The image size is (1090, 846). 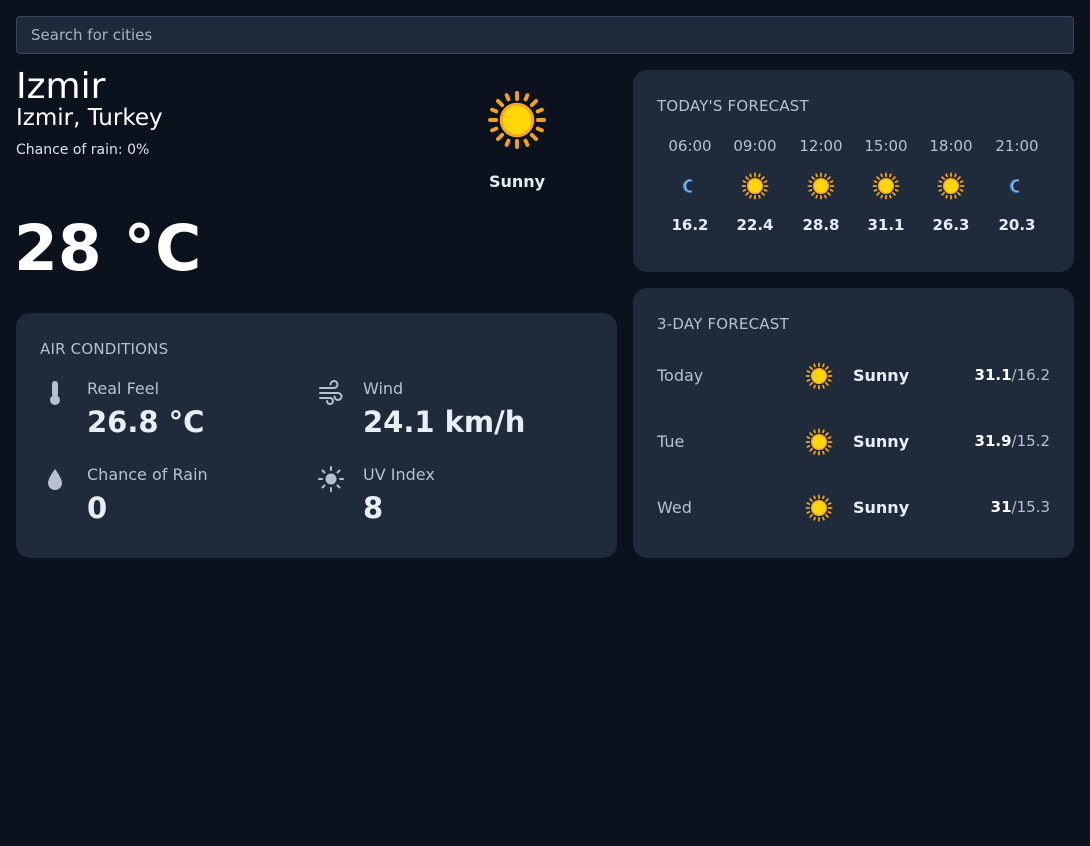 What do you see at coordinates (331, 392) in the screenshot?
I see `wind-icon` at bounding box center [331, 392].